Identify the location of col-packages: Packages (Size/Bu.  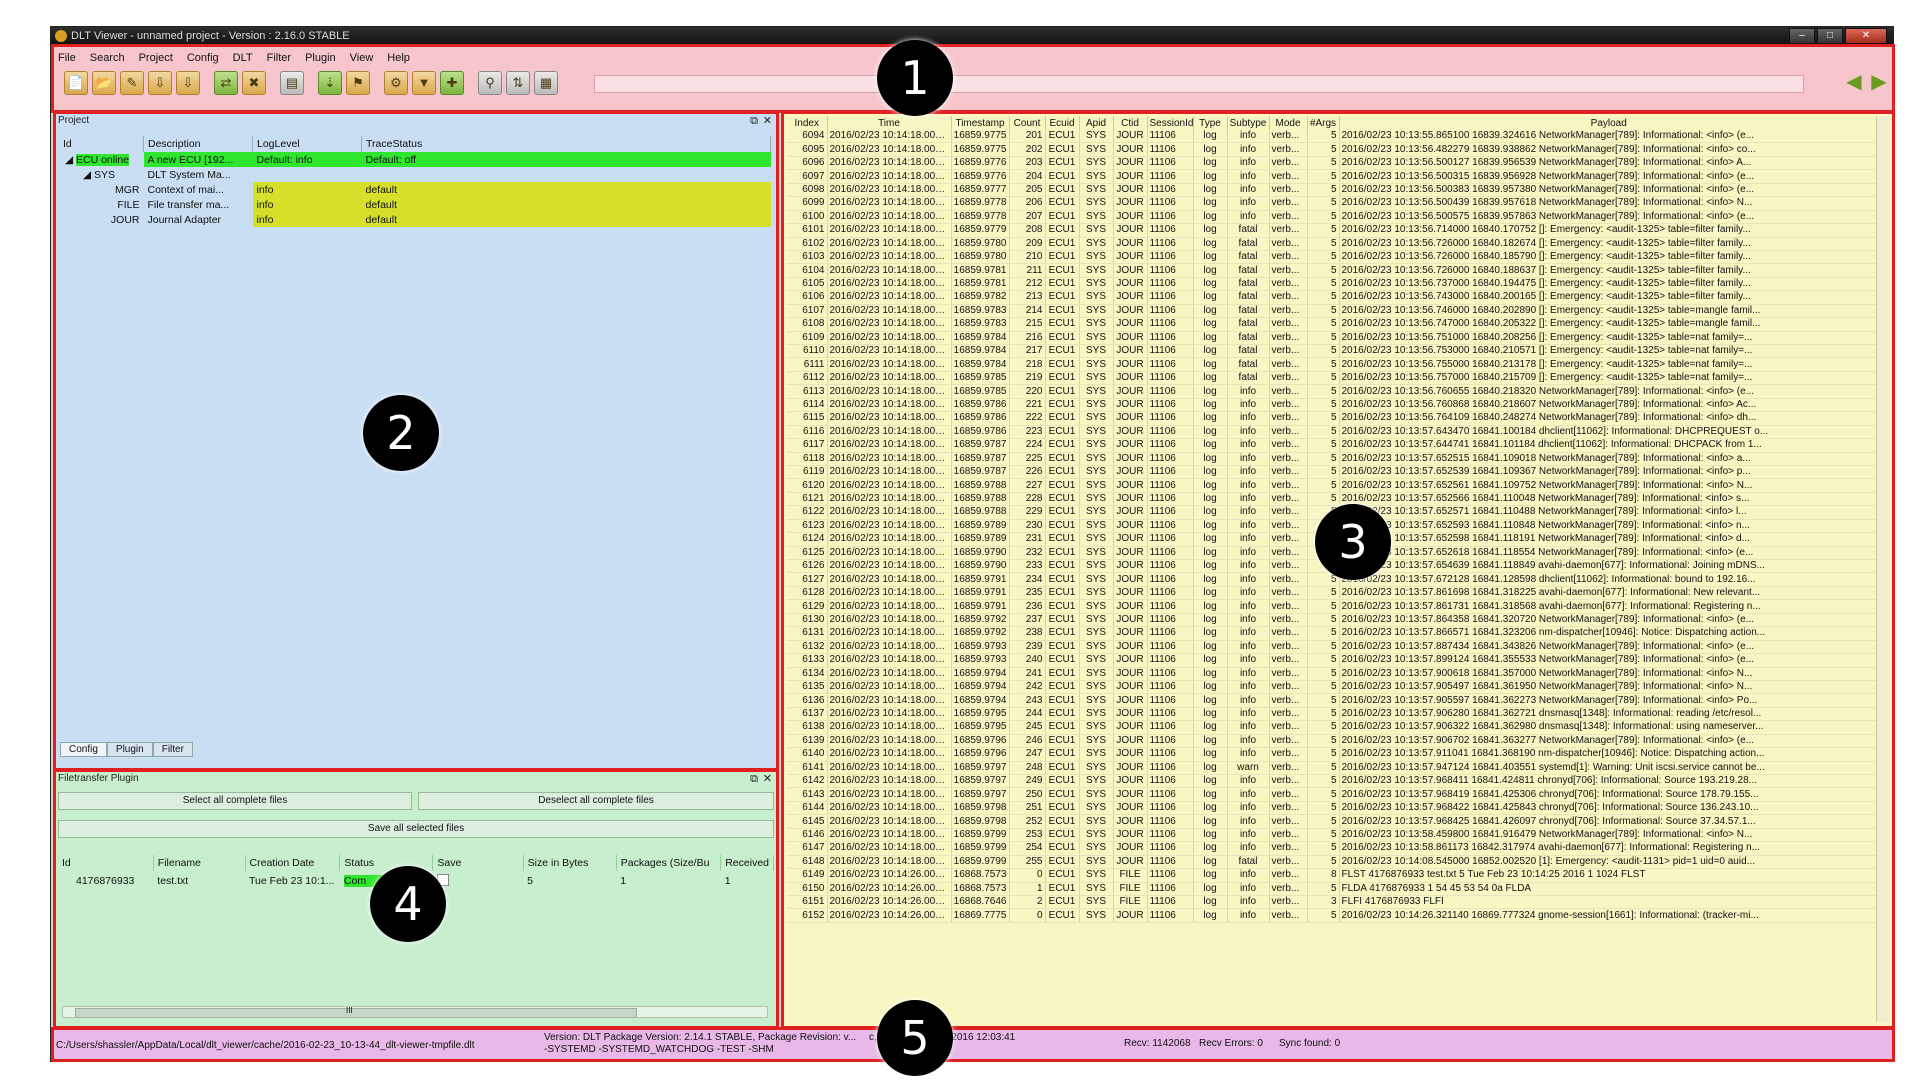
(669, 863).